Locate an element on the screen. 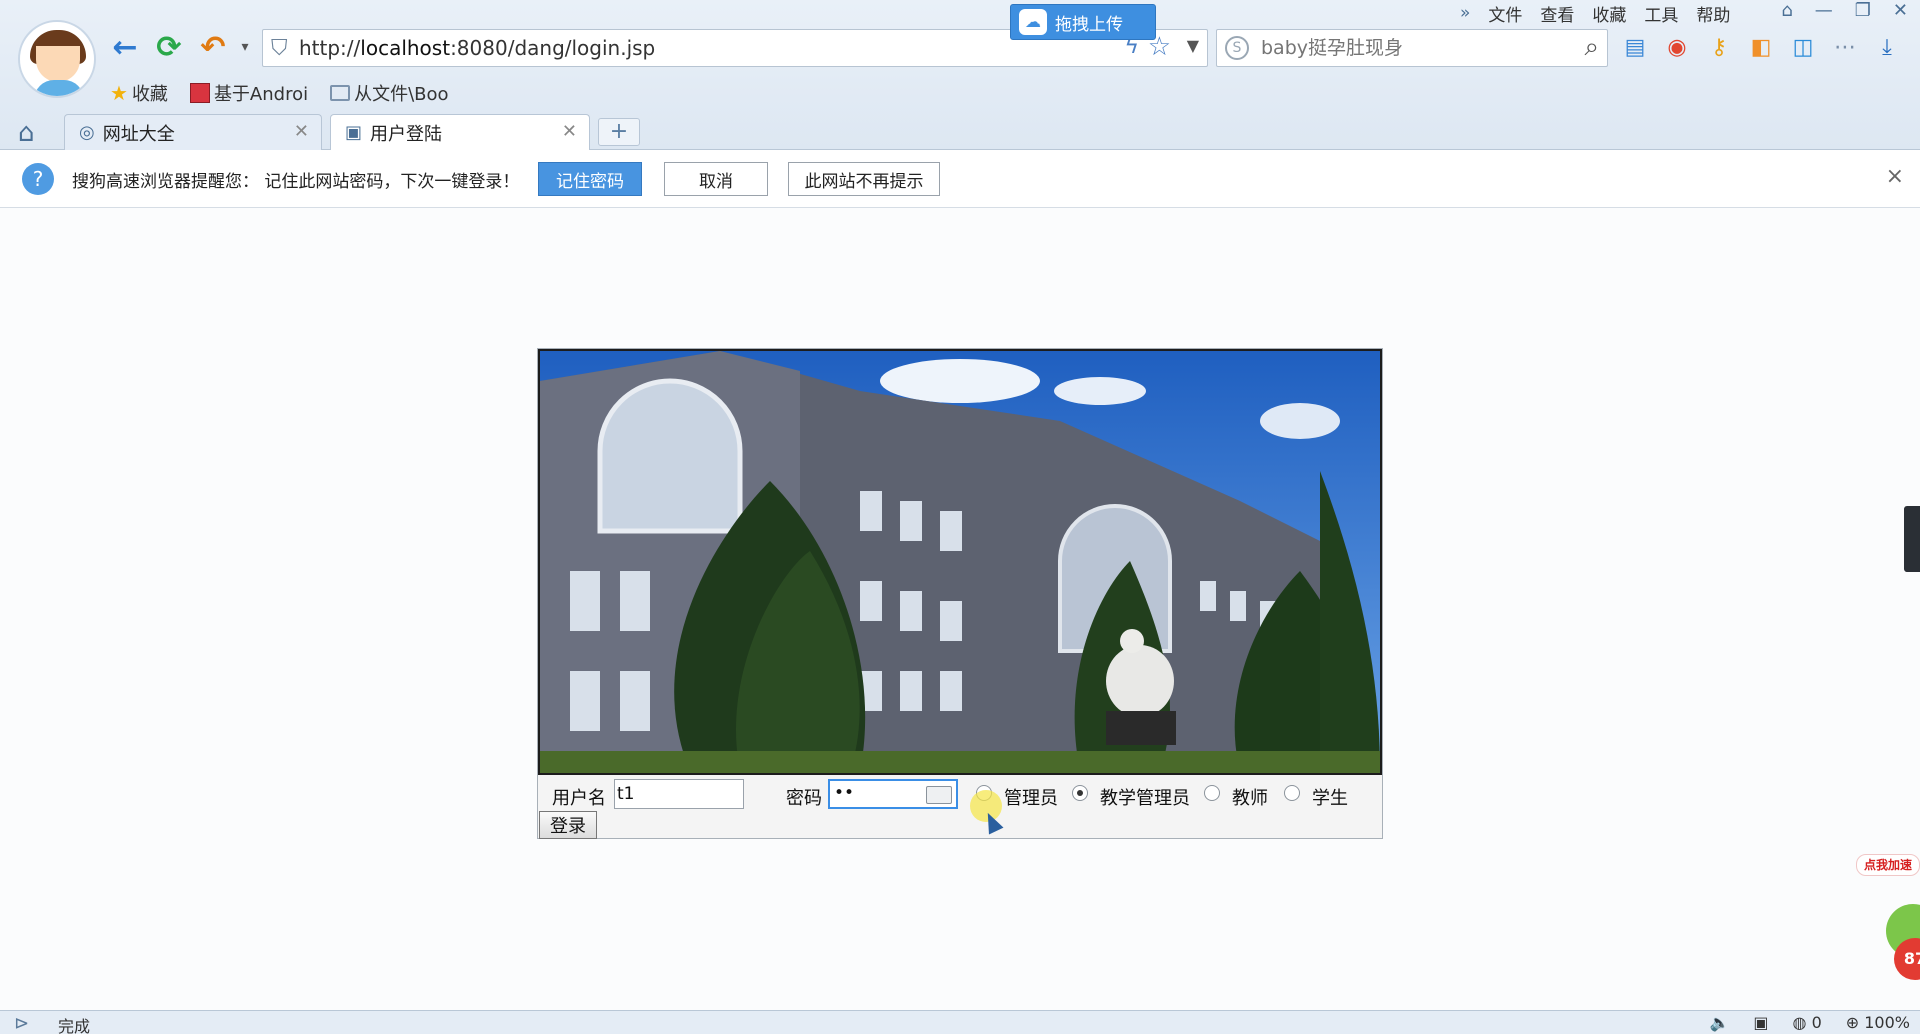 The height and width of the screenshot is (1034, 1920). speed-up-widget: 点我加速 87 is located at coordinates (1888, 919).